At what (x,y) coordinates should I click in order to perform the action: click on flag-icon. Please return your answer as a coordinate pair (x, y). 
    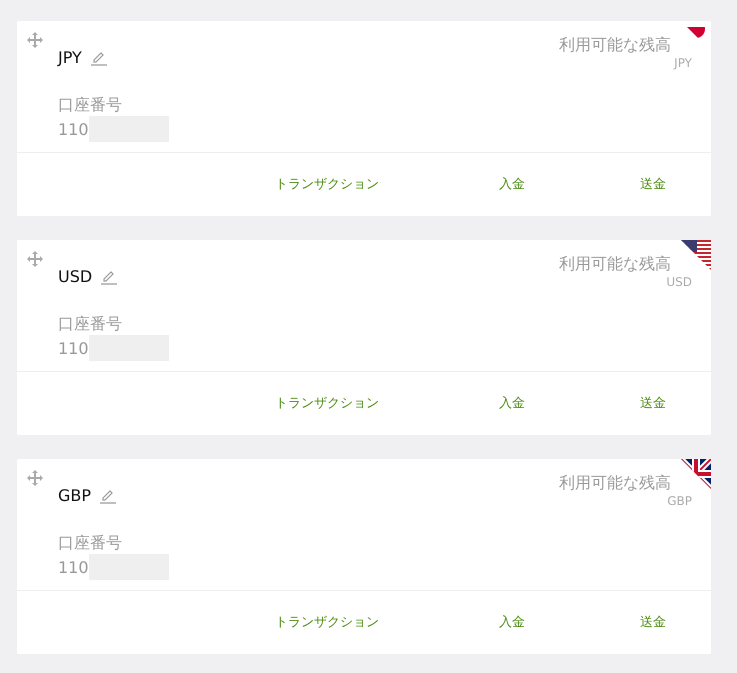
    Looking at the image, I should click on (696, 255).